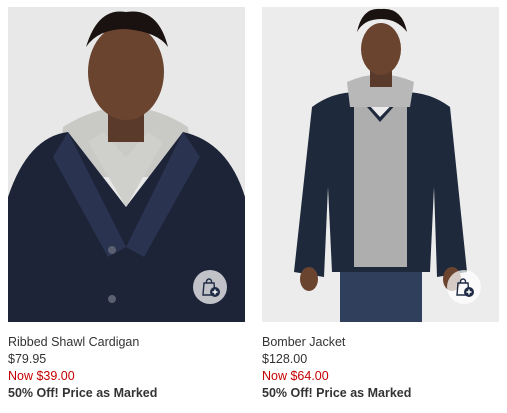 Image resolution: width=507 pixels, height=413 pixels. What do you see at coordinates (295, 376) in the screenshot?
I see `sale-price: Now $64.00` at bounding box center [295, 376].